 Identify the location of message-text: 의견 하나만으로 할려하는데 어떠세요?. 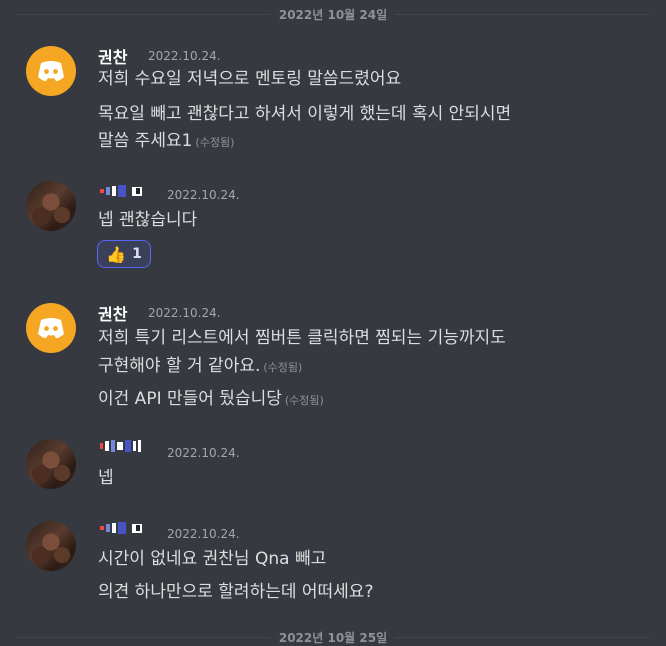
(236, 592).